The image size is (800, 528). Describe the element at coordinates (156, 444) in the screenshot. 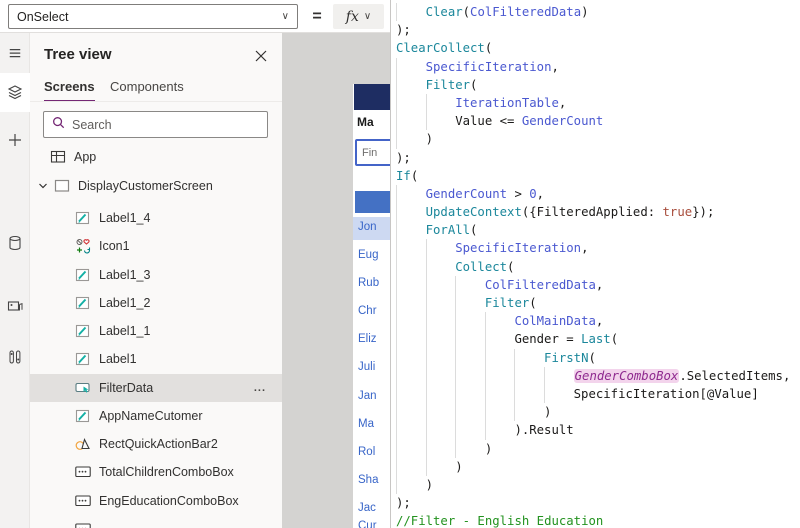

I see `tree-item-rectquickactionbar2: RectQuickActionBar2` at that location.